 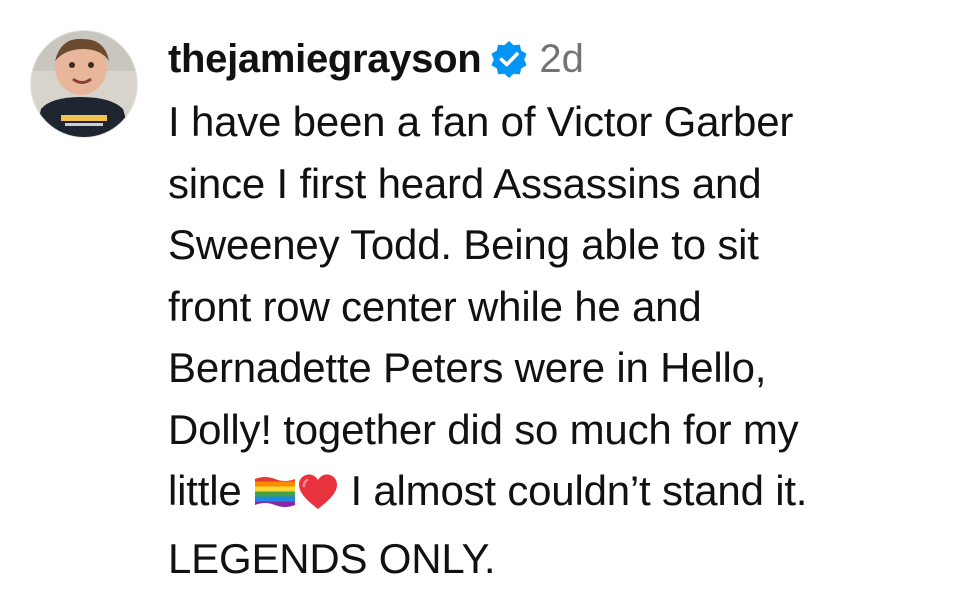 I want to click on red-heart-icon, so click(x=318, y=497).